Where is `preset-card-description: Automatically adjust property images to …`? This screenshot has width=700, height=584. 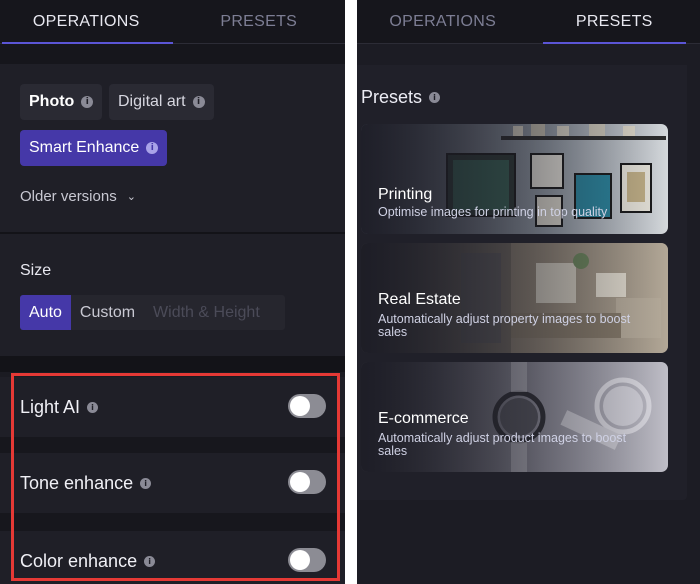
preset-card-description: Automatically adjust property images to … is located at coordinates (504, 325).